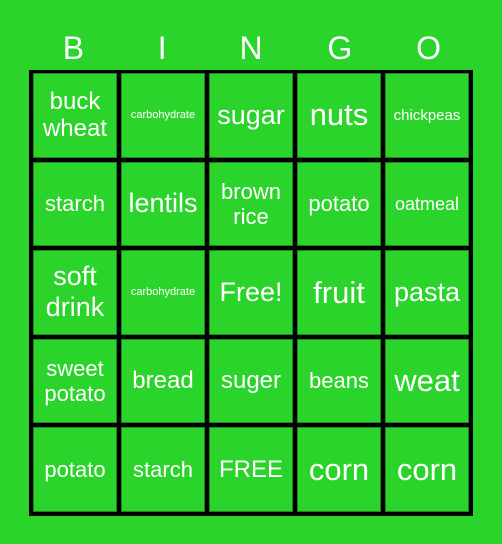  I want to click on bingo-cell: lentils, so click(163, 204).